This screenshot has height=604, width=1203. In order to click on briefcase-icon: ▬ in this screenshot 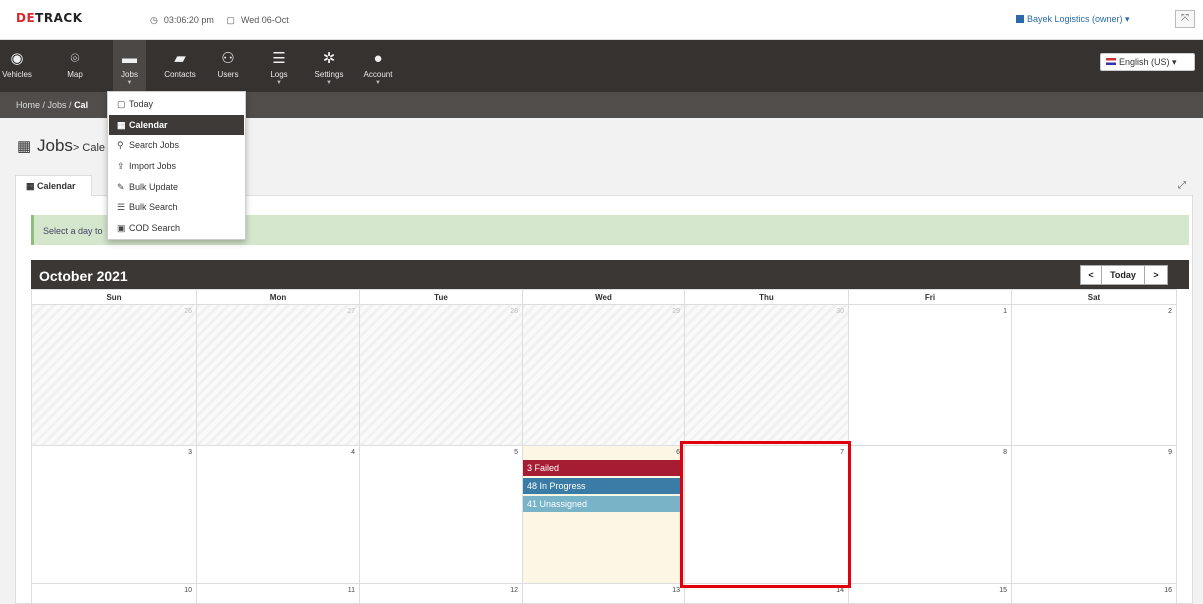, I will do `click(129, 58)`.